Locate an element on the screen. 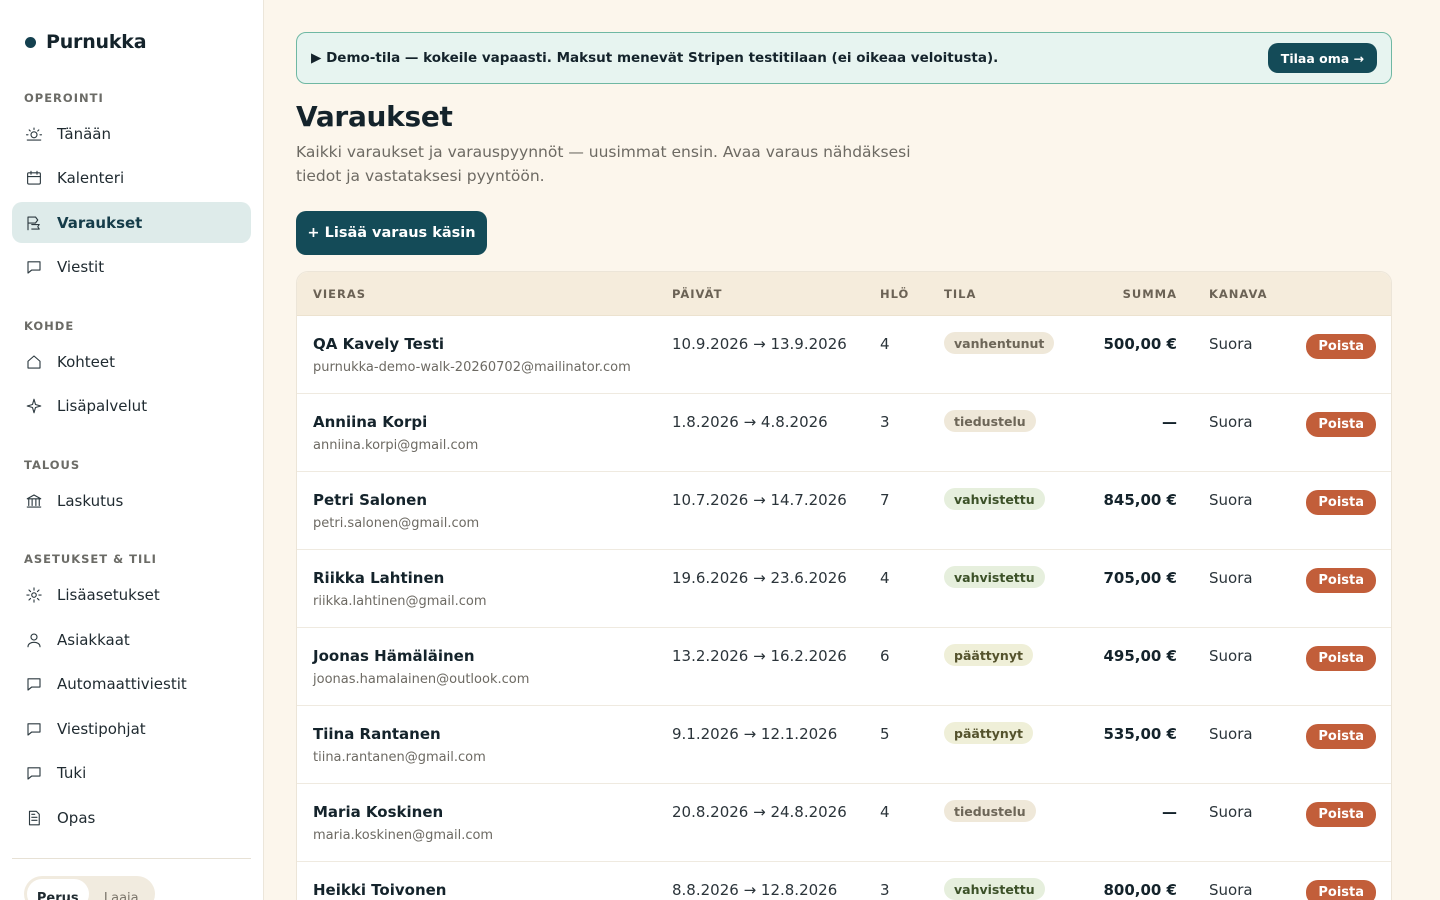  sidebar-item-label: Opas is located at coordinates (76, 817).